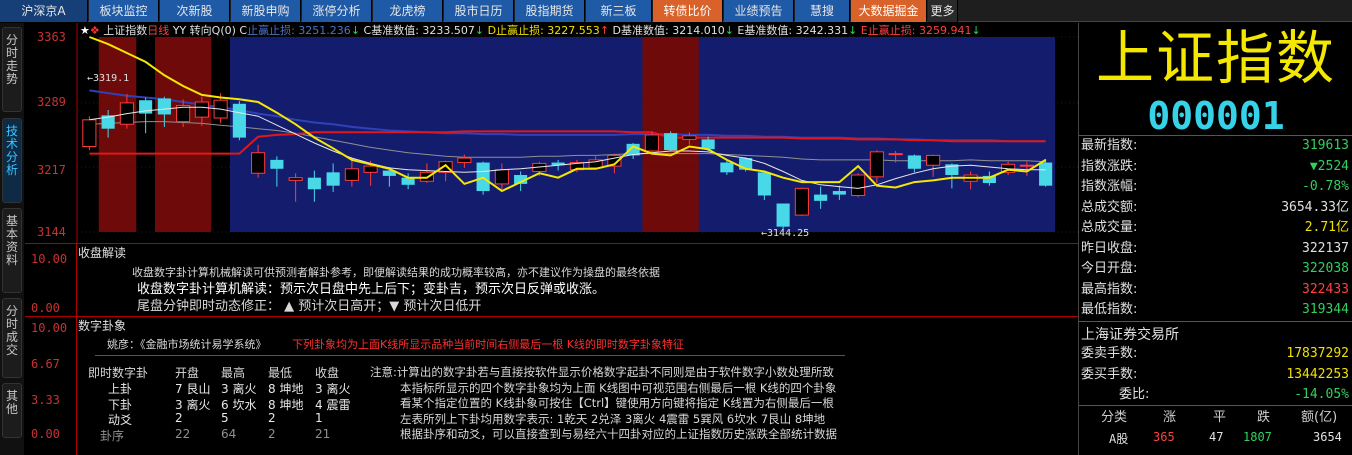 The image size is (1352, 455). Describe the element at coordinates (299, 30) in the screenshot. I see `legend-part-6: 止赢止损: 3251.236` at that location.